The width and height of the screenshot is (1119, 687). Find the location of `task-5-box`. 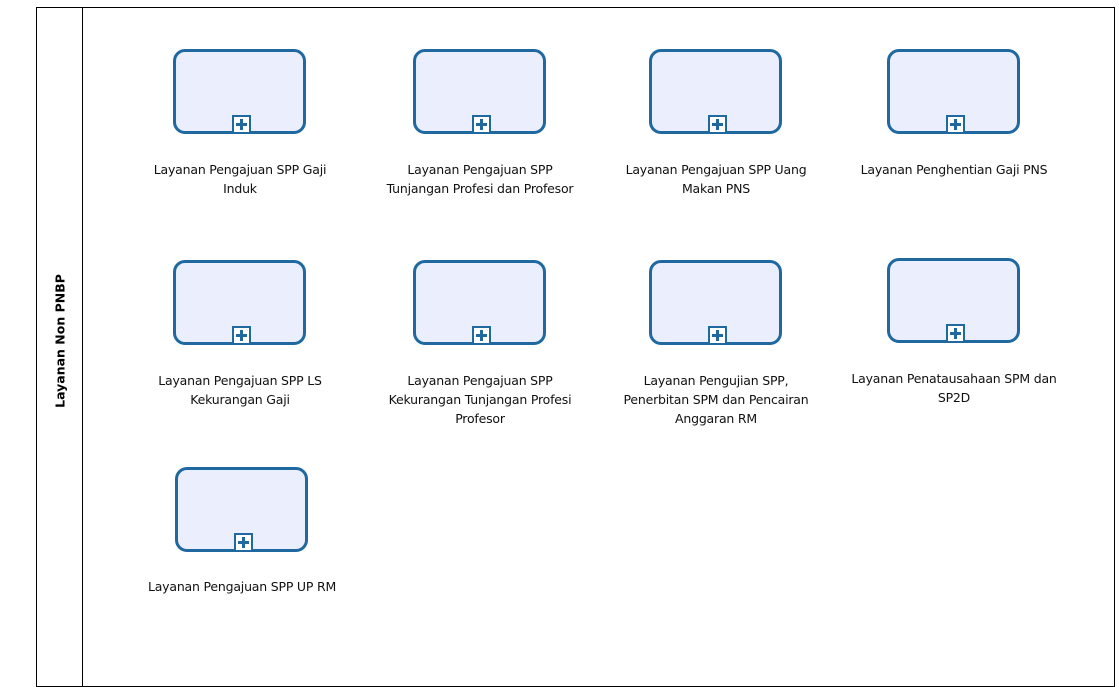

task-5-box is located at coordinates (479, 302).